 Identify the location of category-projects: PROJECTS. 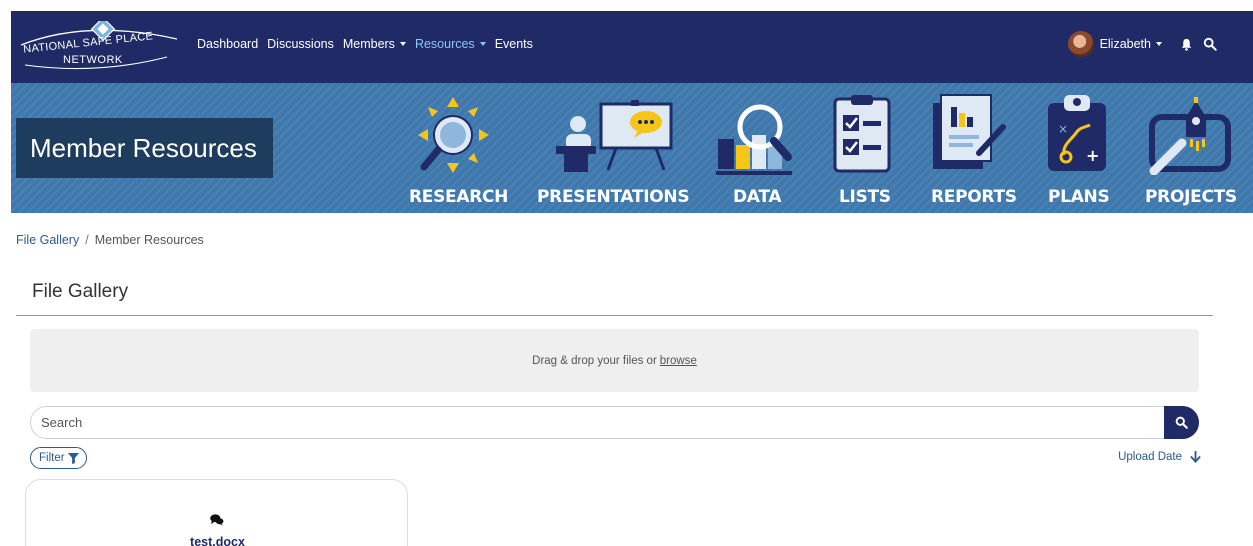
(1191, 197).